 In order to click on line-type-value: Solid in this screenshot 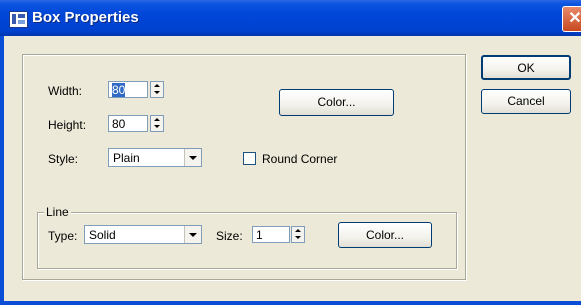, I will do `click(102, 235)`.